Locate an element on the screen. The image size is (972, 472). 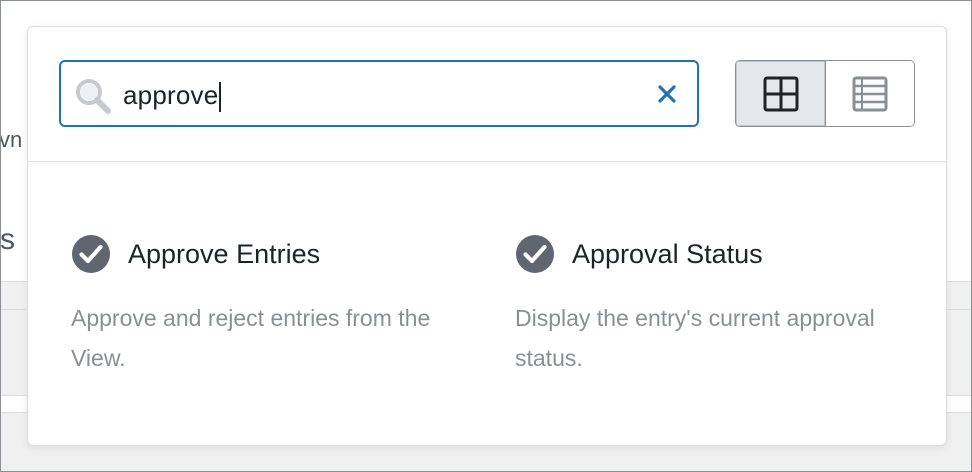
text-caret is located at coordinates (220, 97).